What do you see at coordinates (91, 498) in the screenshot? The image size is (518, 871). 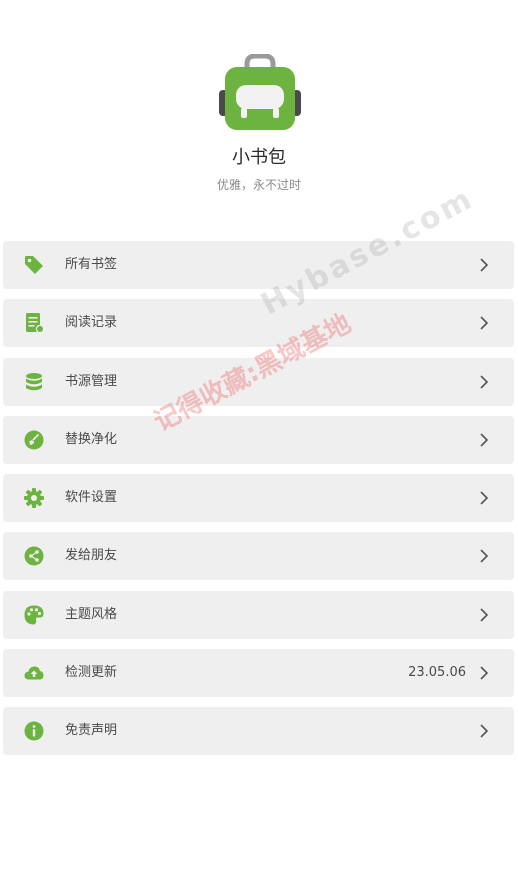 I see `menu-item-label: 软件设置` at bounding box center [91, 498].